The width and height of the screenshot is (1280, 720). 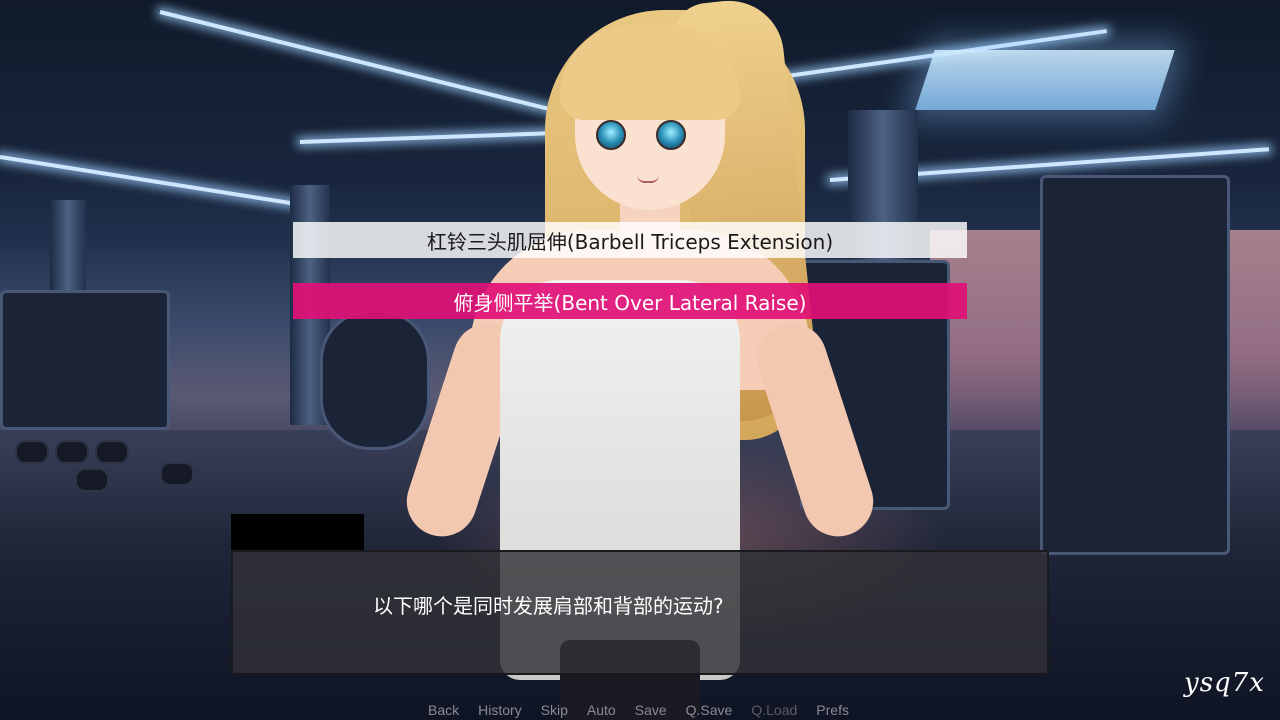 I want to click on quick-menu-history-button: History, so click(x=504, y=711).